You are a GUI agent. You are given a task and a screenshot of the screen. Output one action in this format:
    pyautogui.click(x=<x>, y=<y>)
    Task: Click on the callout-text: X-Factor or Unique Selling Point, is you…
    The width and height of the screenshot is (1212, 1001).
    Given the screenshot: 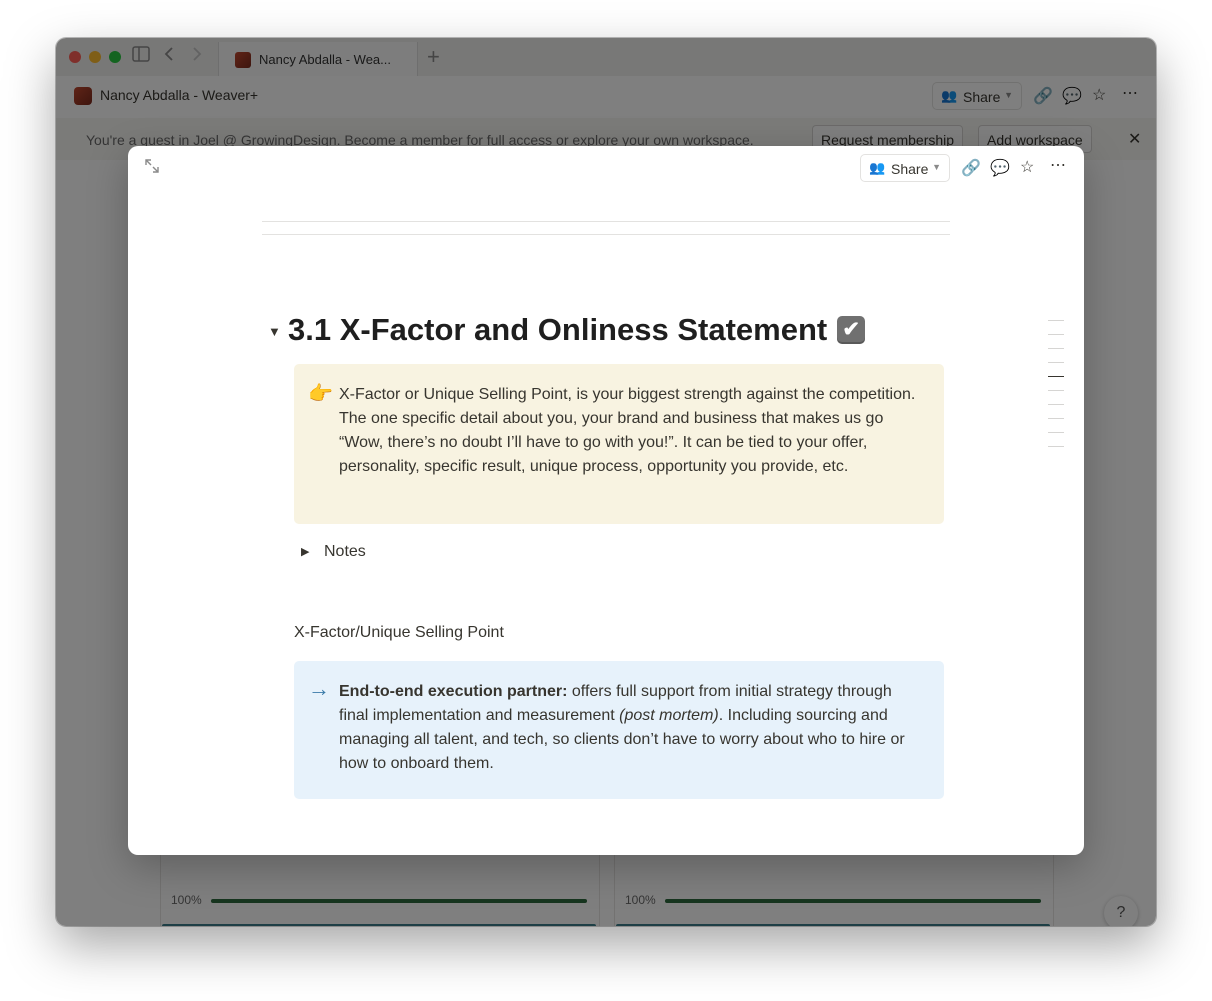 What is the action you would take?
    pyautogui.click(x=627, y=430)
    